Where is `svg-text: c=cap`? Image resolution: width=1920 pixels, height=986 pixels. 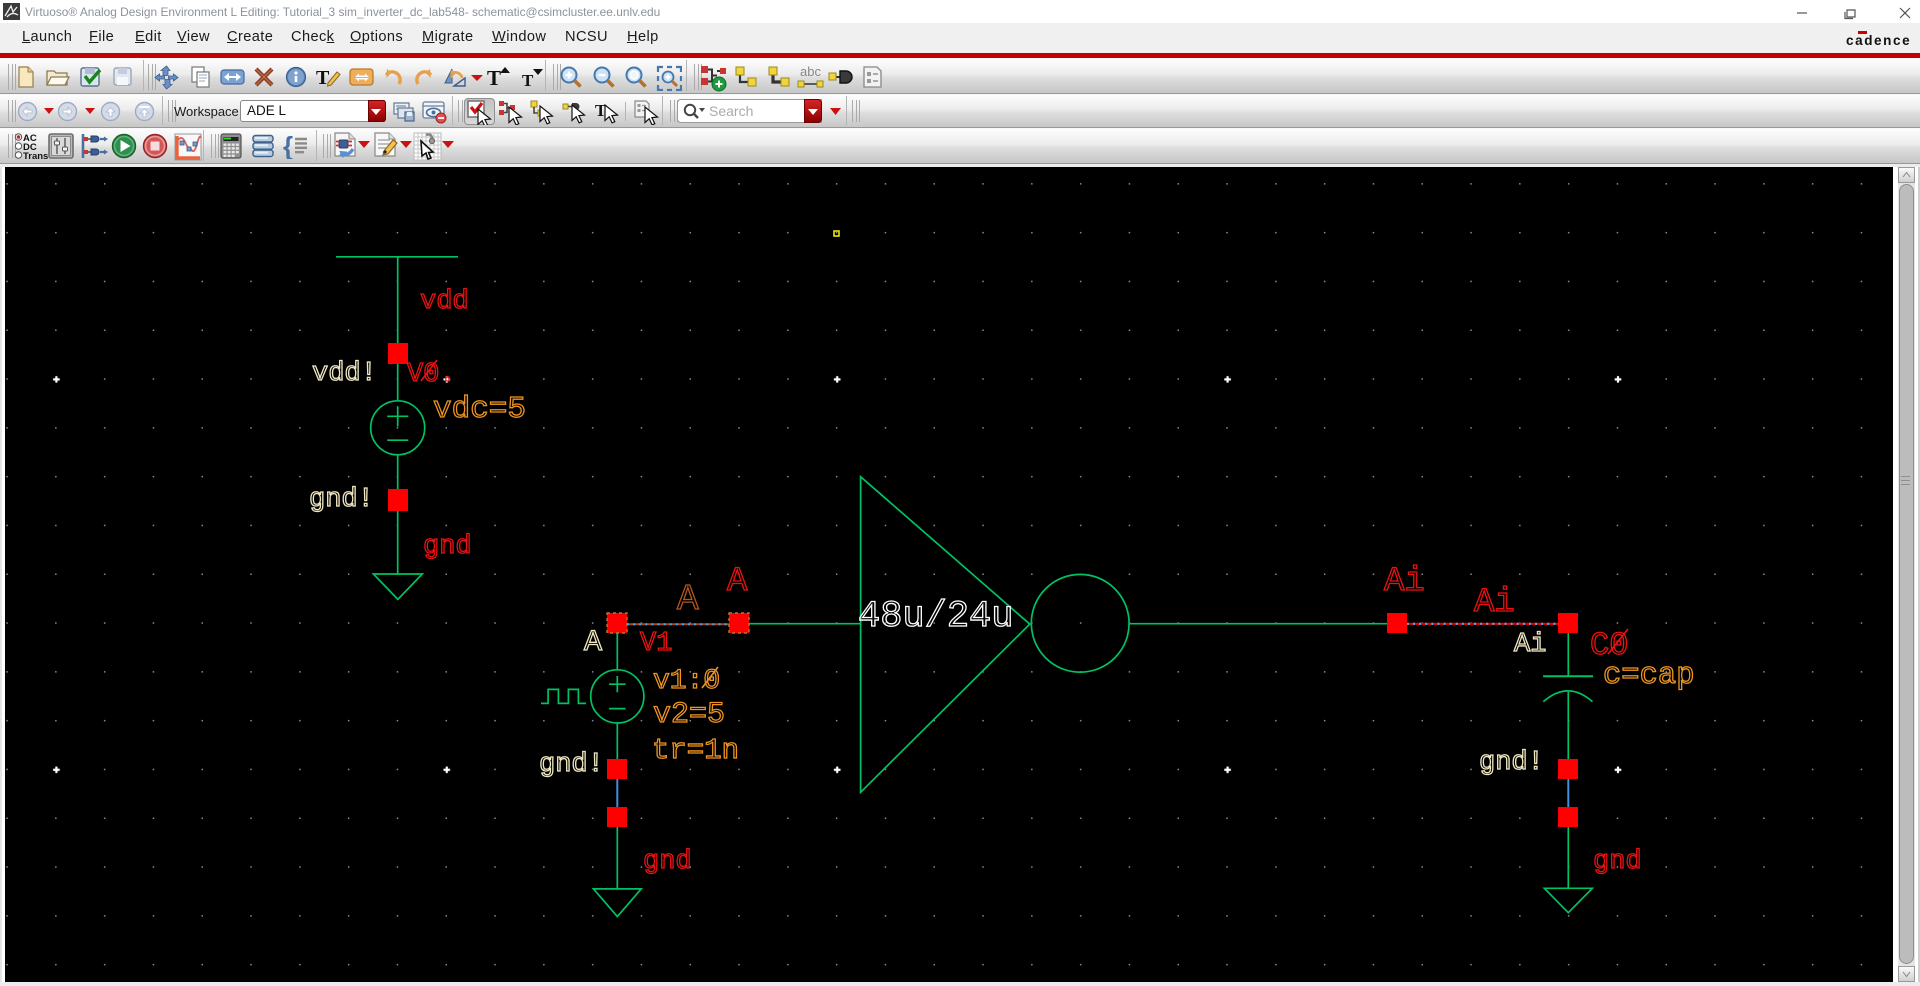
svg-text: c=cap is located at coordinates (1649, 676).